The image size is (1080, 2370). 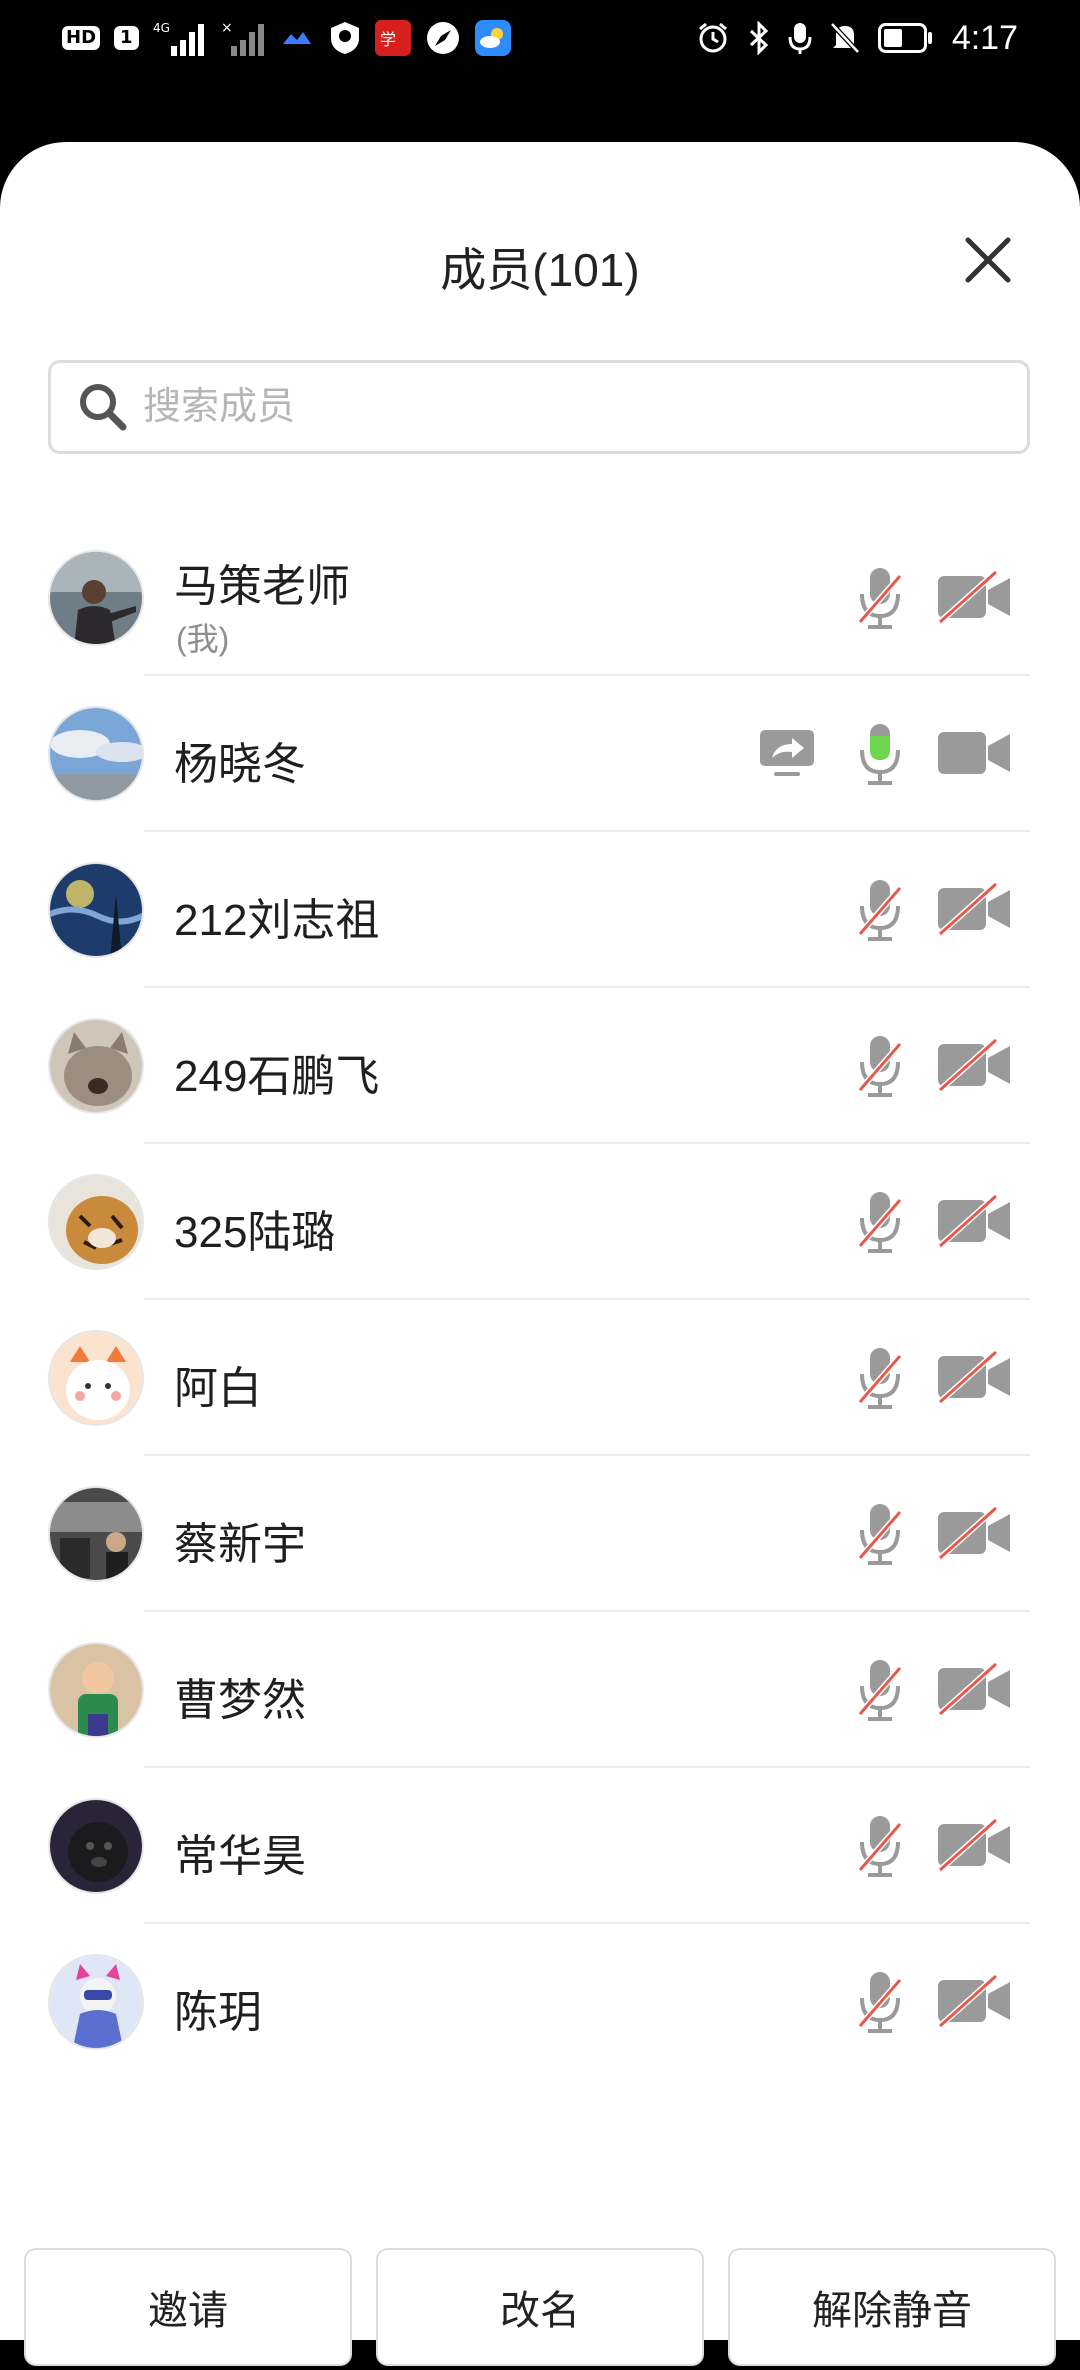 I want to click on member-row: 蔡新宇, so click(x=540, y=1534).